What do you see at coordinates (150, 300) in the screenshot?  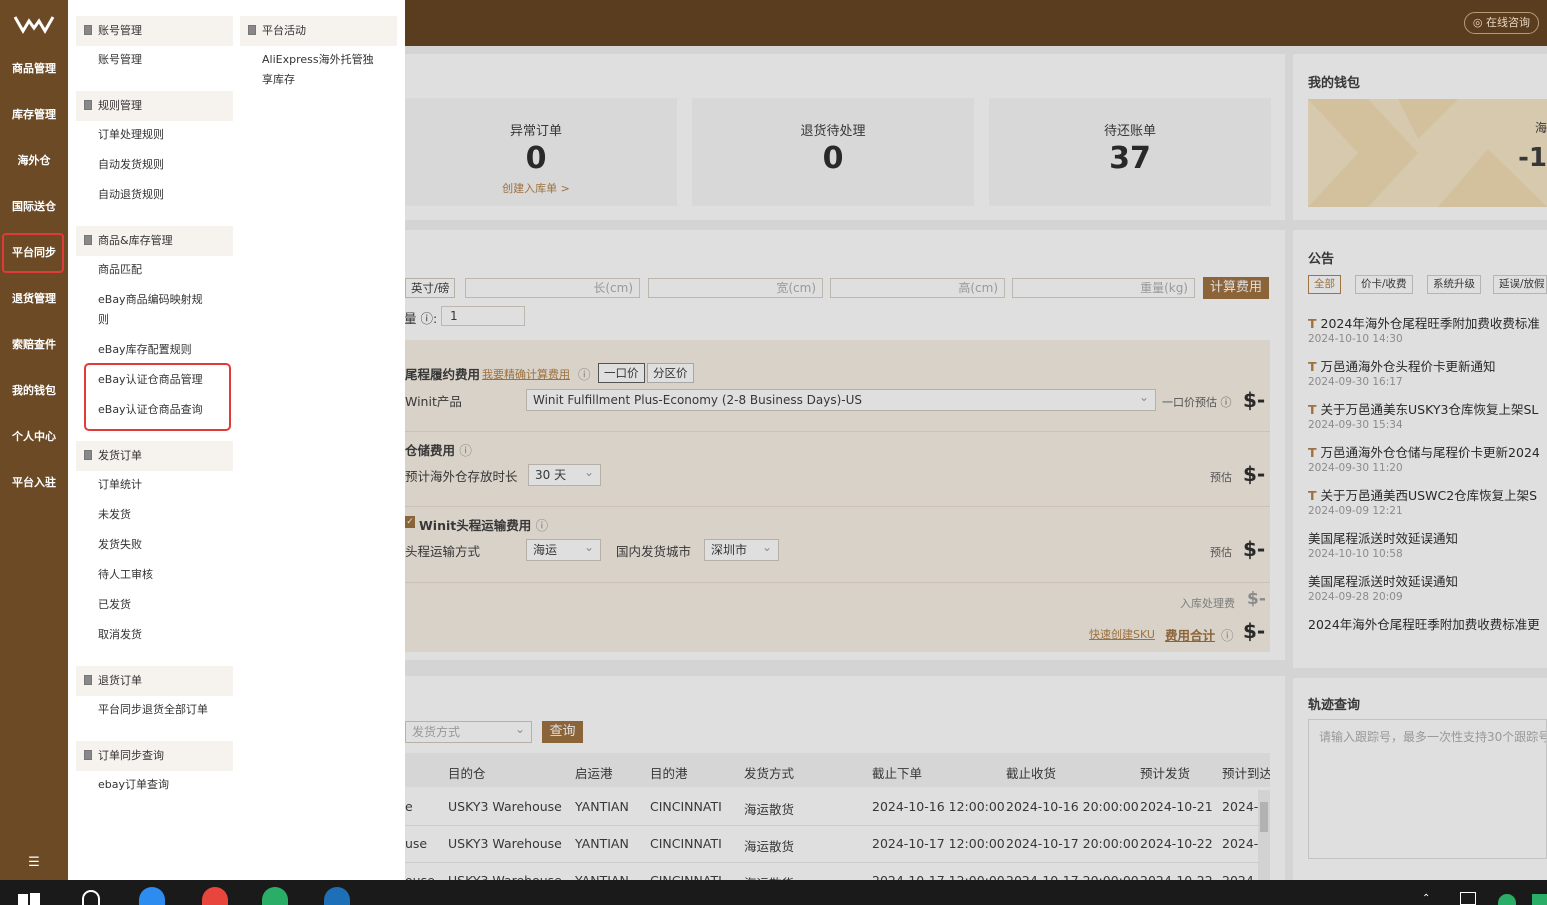 I see `menu-item: eBay商品编码映射规` at bounding box center [150, 300].